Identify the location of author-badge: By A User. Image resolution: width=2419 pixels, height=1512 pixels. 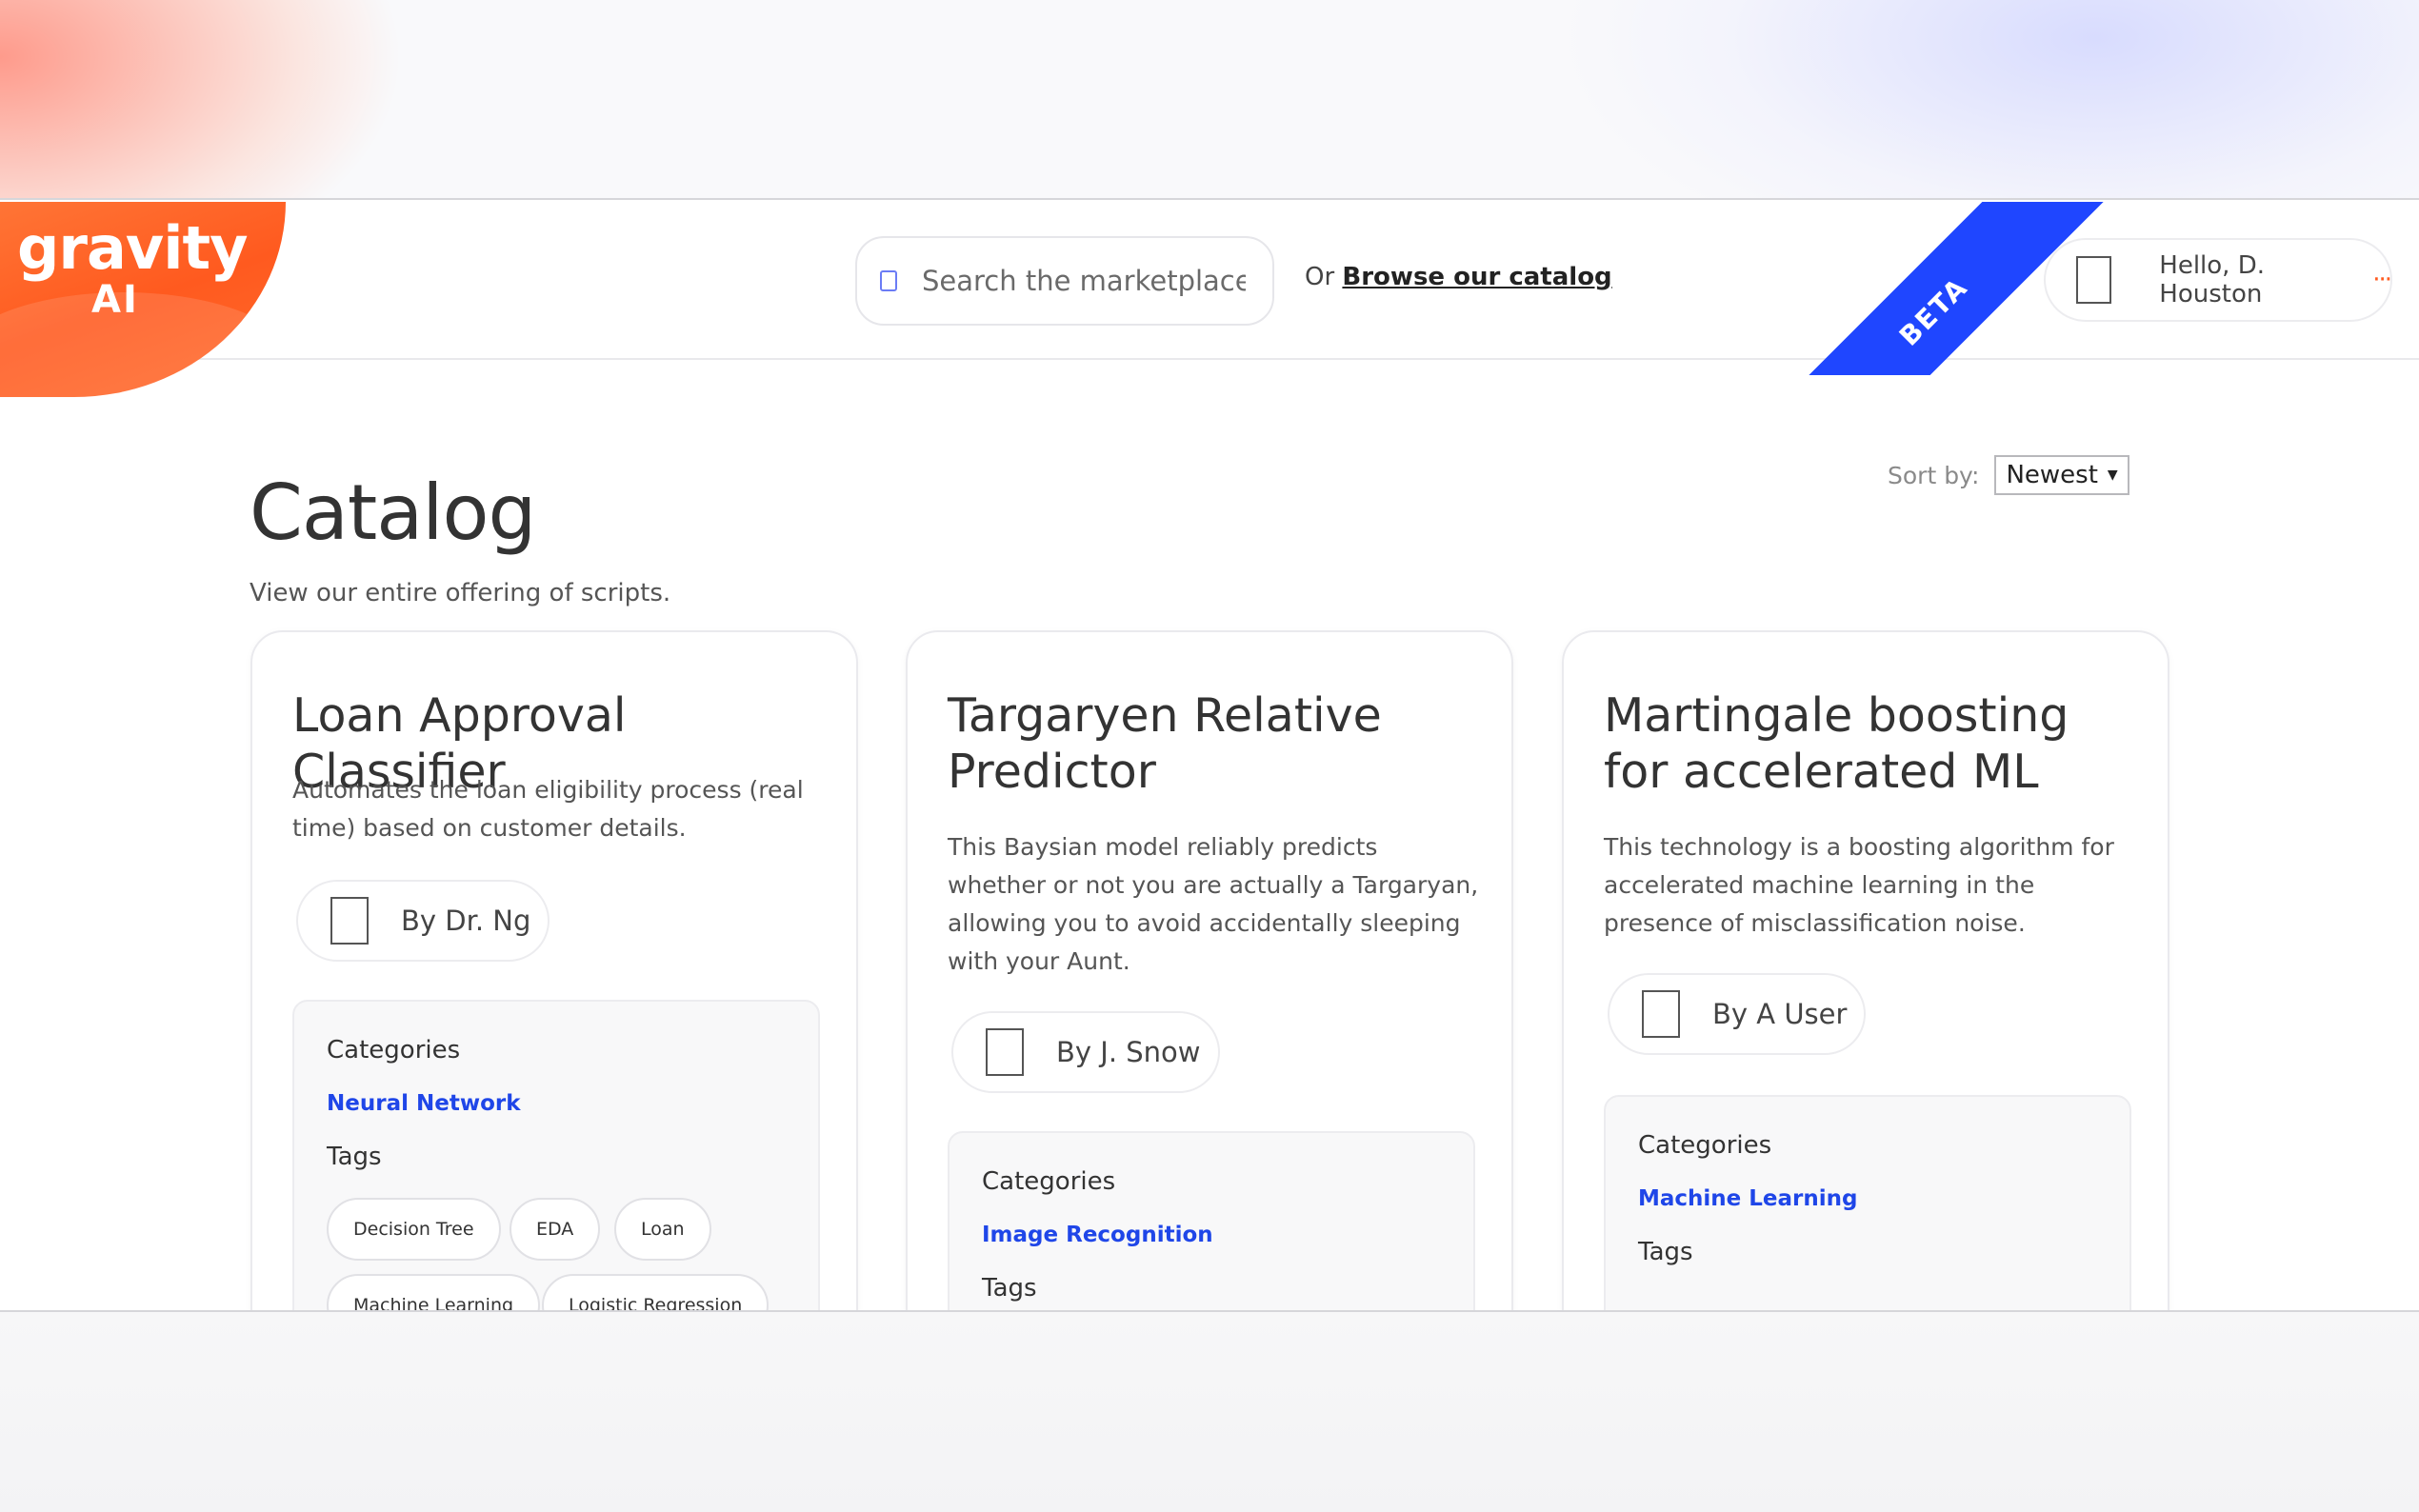
(1737, 1014).